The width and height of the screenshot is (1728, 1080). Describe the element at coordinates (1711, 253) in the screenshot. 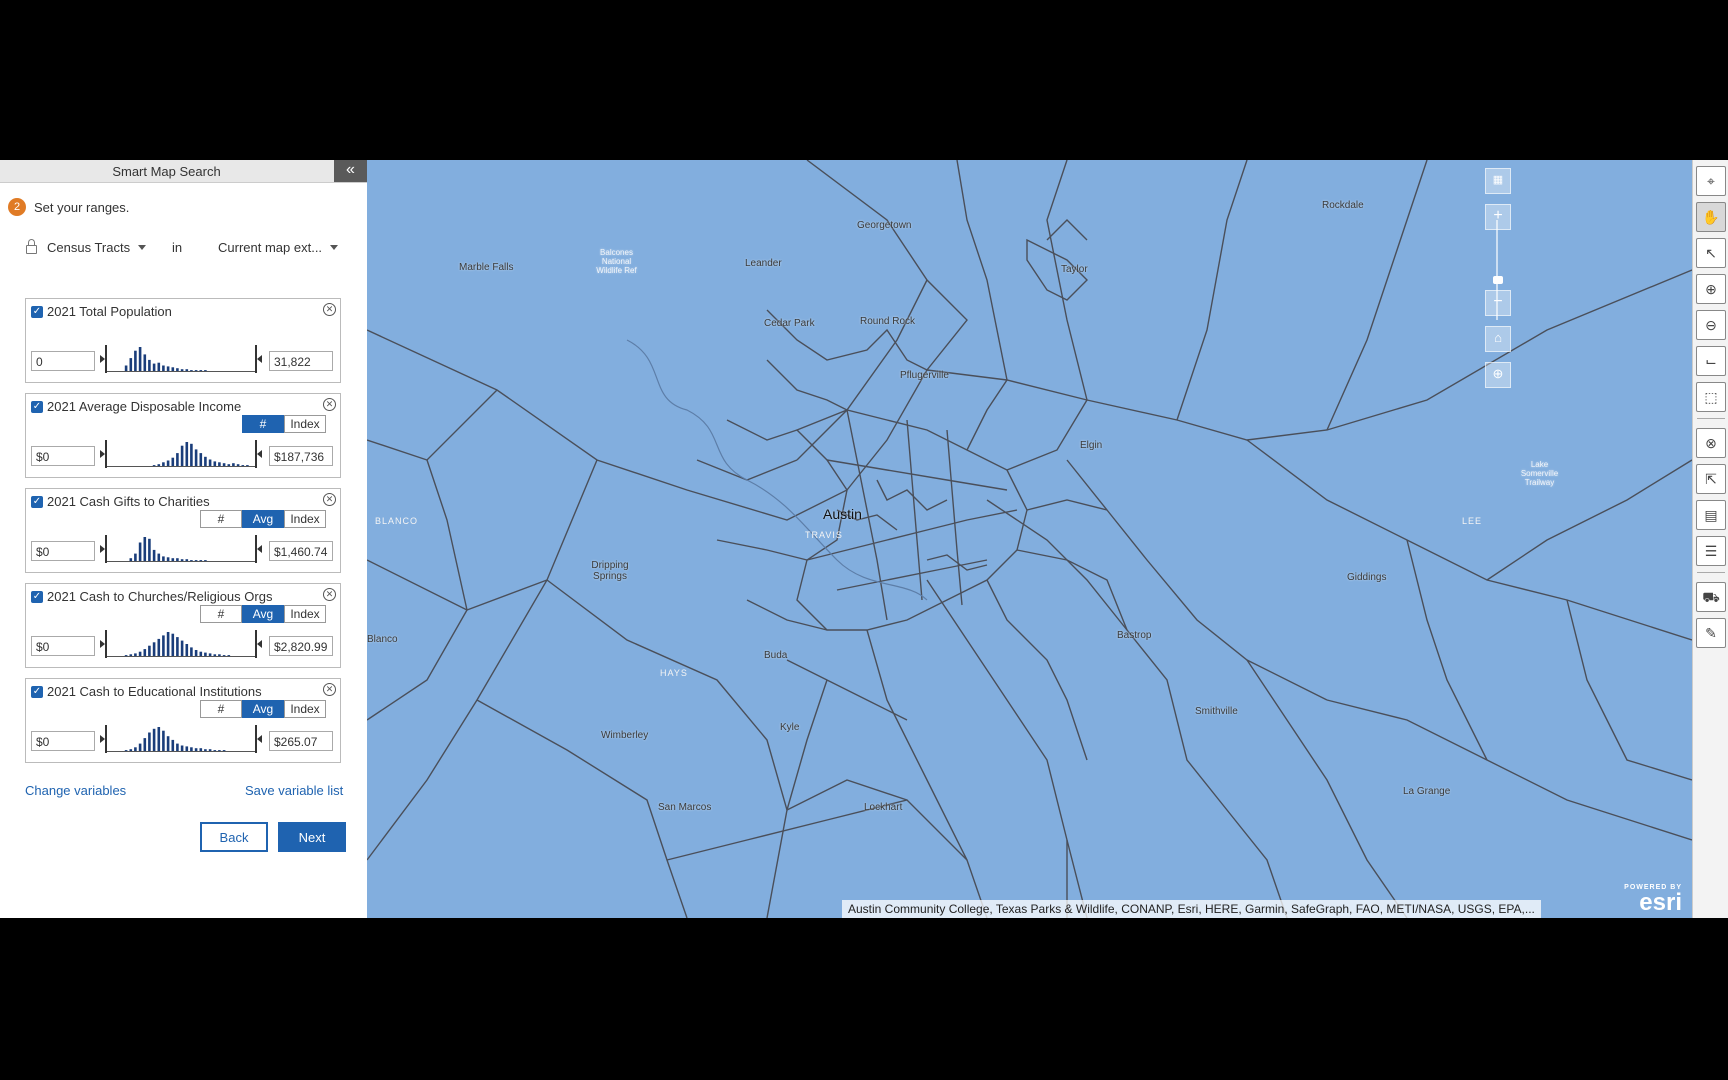

I see `select-arrow-icon: ↖` at that location.